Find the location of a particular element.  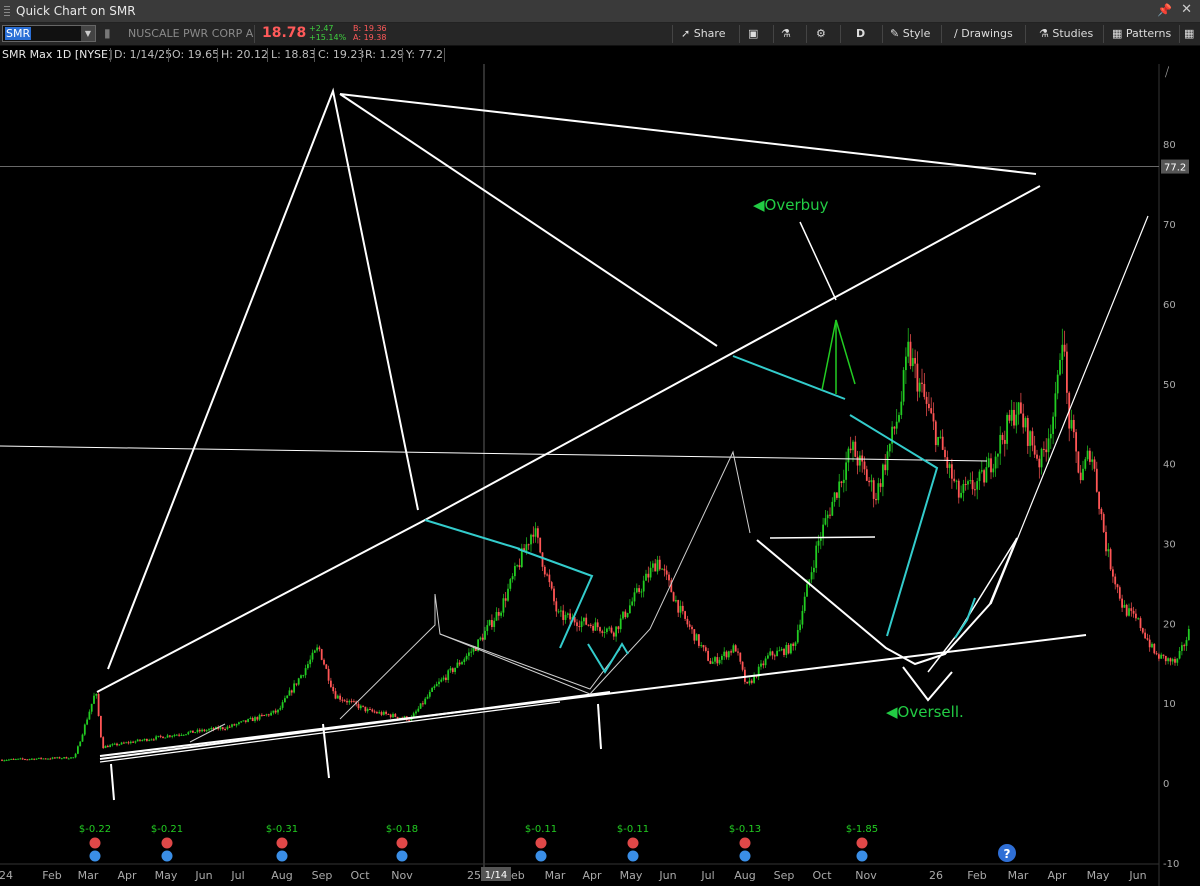

patterns-button: ▦ Patterns is located at coordinates (1141, 33).